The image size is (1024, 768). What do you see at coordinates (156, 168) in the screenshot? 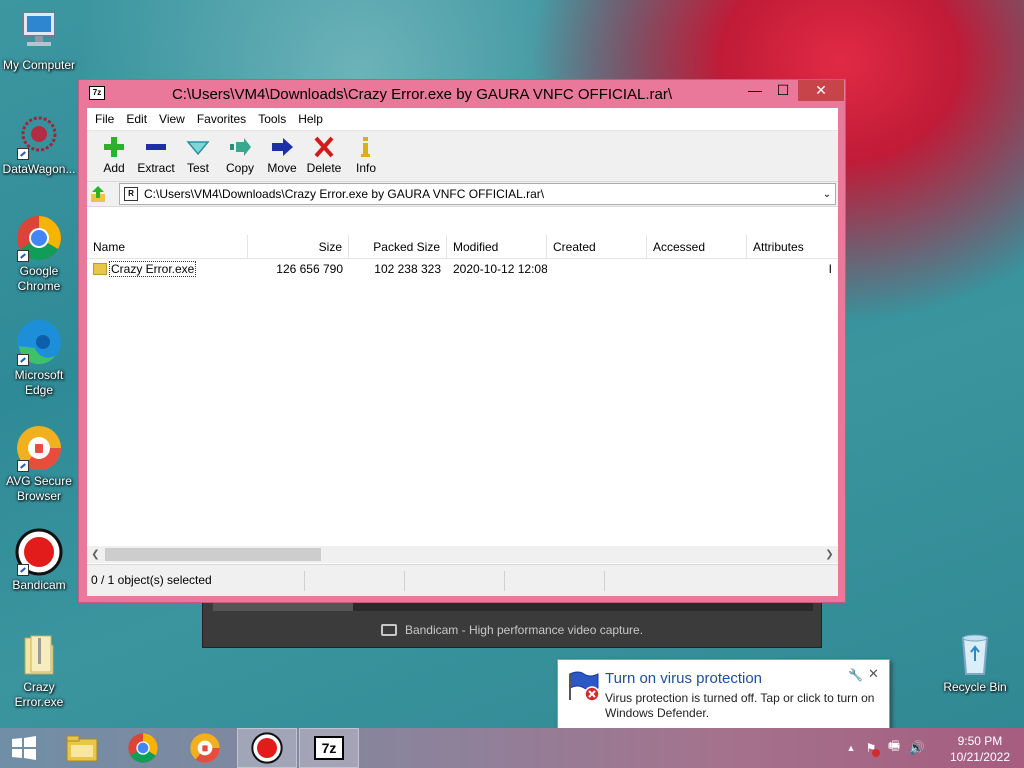
I see `extract-label: Extract` at bounding box center [156, 168].